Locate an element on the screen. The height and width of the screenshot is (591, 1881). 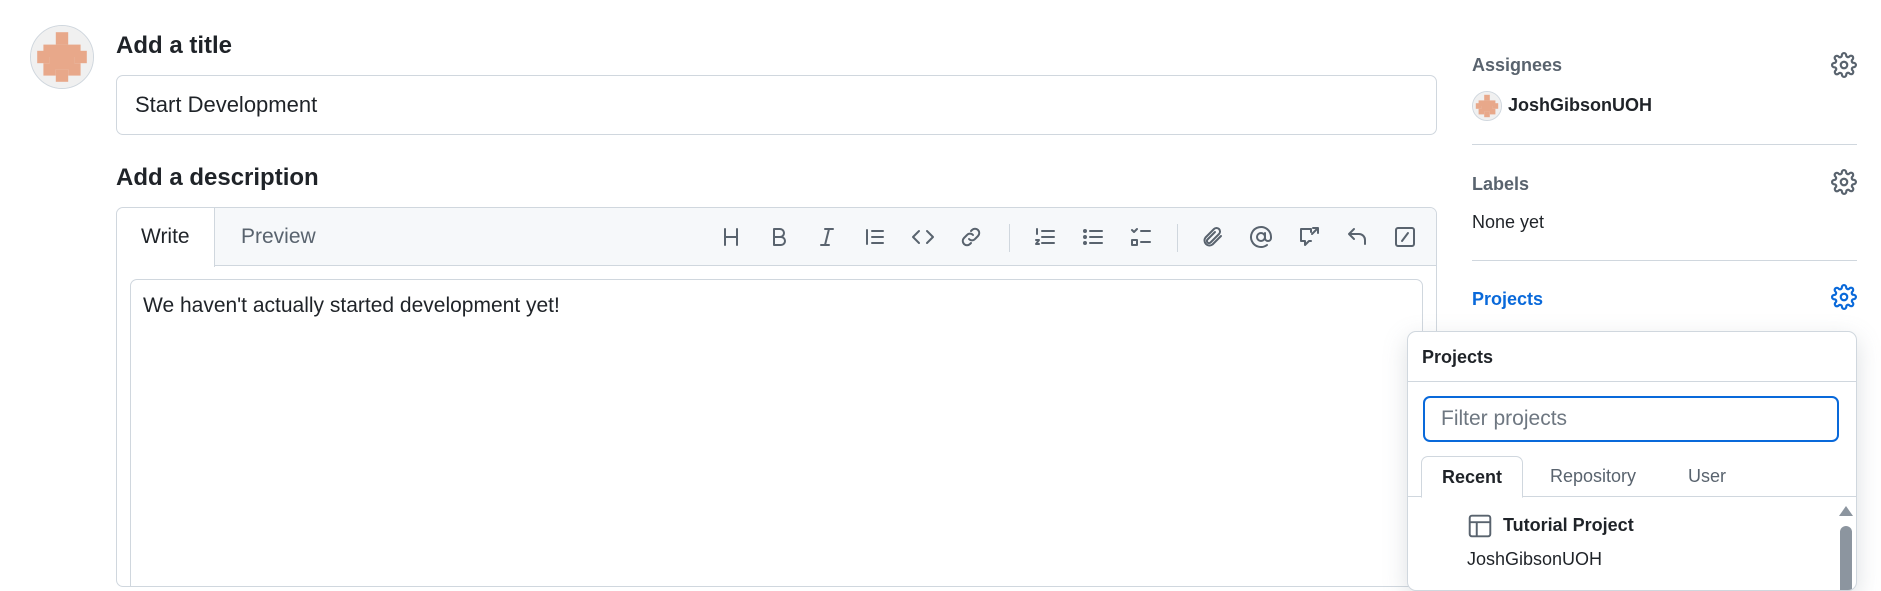
numbered-list-icon is located at coordinates (1045, 237).